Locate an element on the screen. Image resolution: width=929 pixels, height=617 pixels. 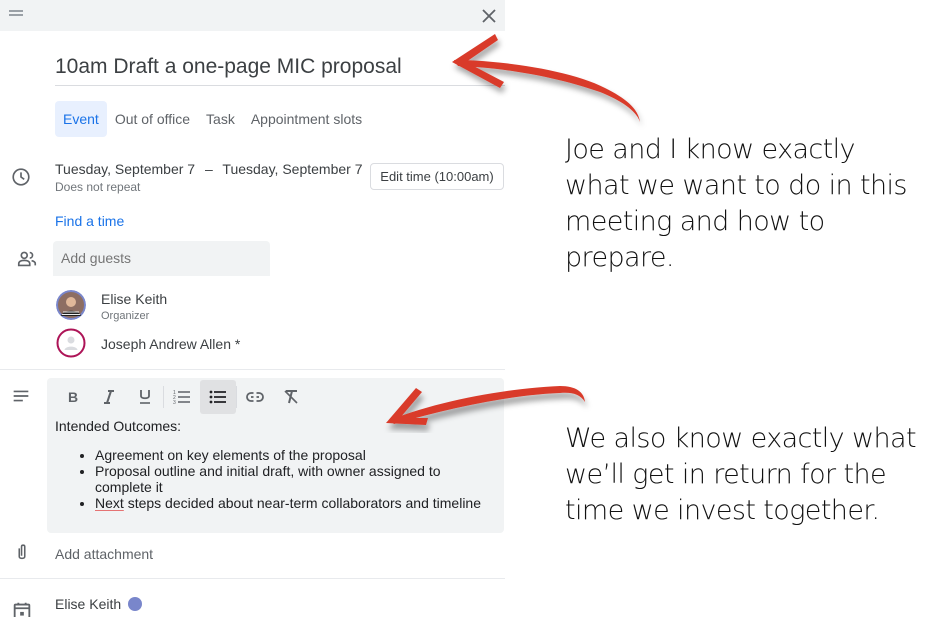
description-icon is located at coordinates (21, 396).